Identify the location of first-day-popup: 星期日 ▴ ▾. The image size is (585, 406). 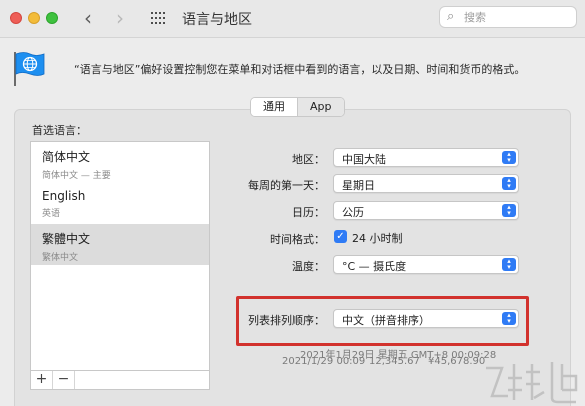
(426, 183).